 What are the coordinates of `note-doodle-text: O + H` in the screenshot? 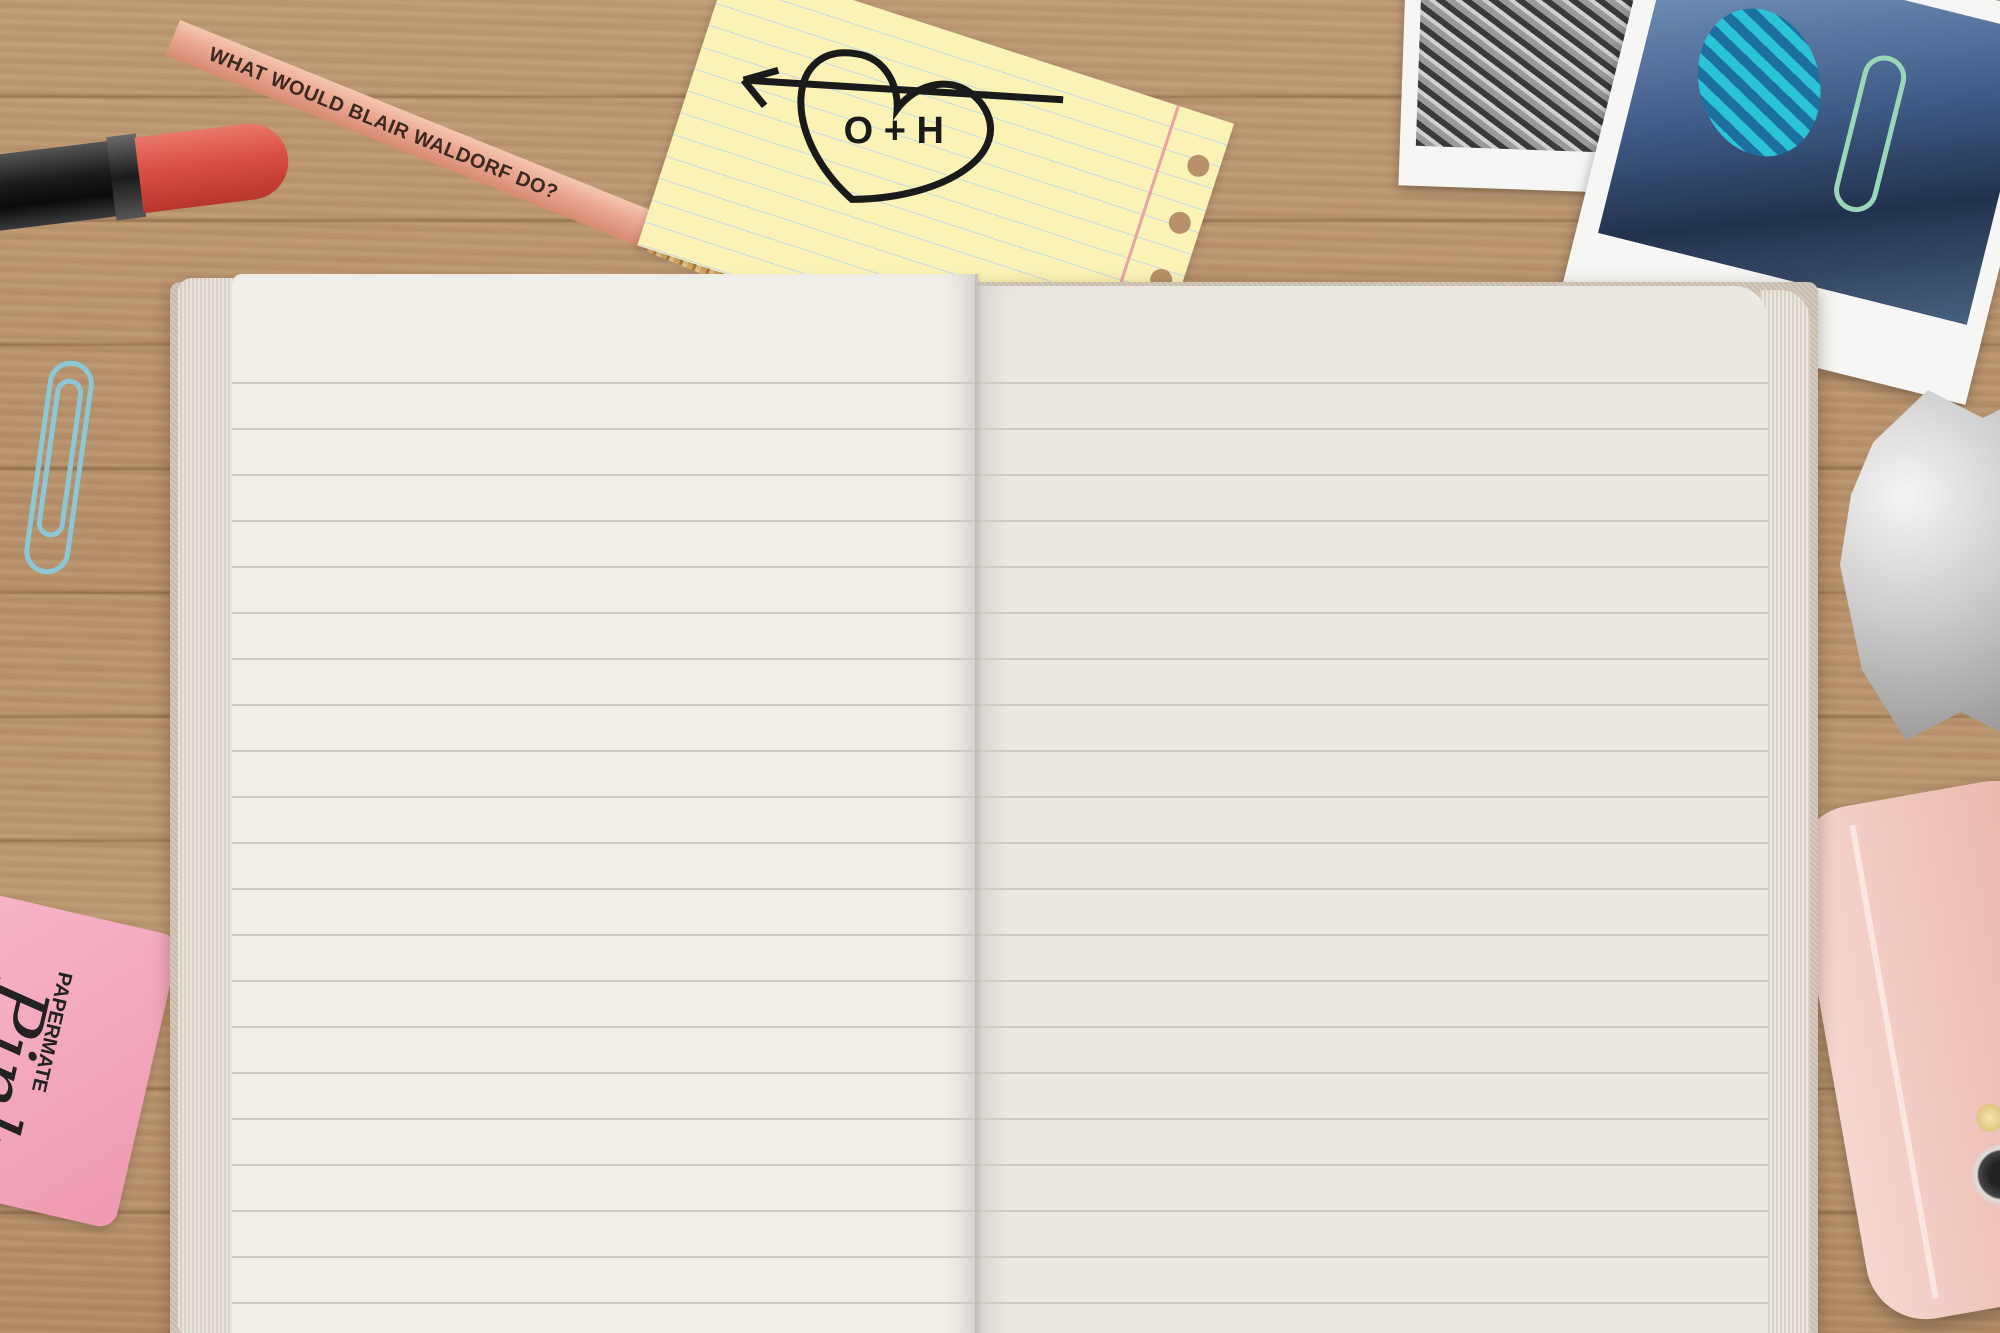 It's located at (894, 131).